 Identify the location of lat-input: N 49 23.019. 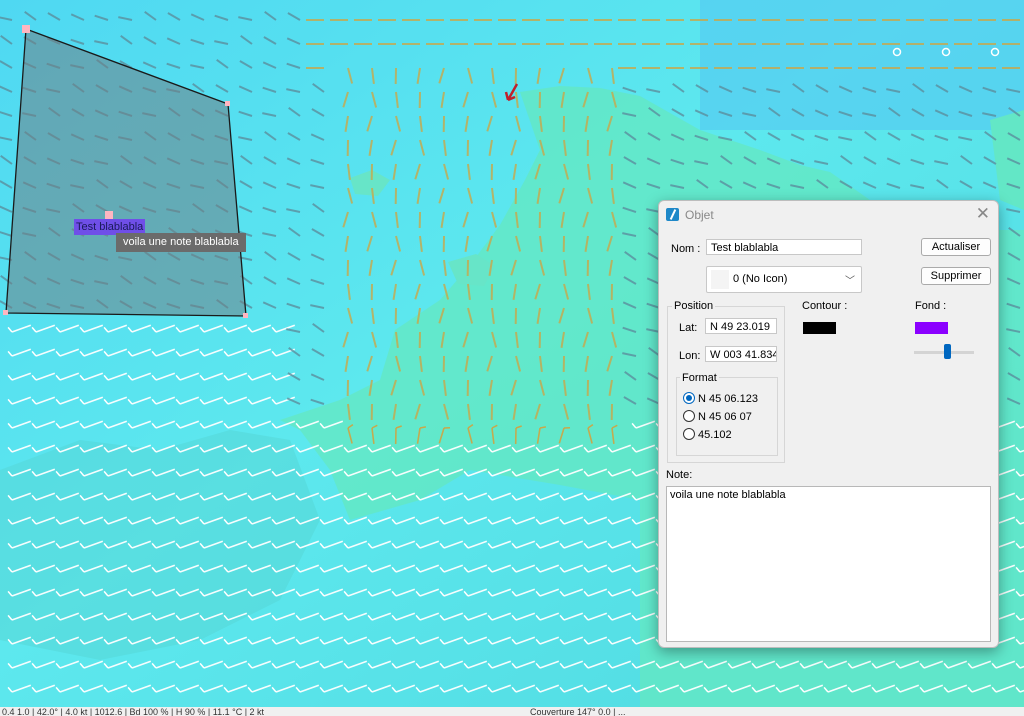
(741, 326).